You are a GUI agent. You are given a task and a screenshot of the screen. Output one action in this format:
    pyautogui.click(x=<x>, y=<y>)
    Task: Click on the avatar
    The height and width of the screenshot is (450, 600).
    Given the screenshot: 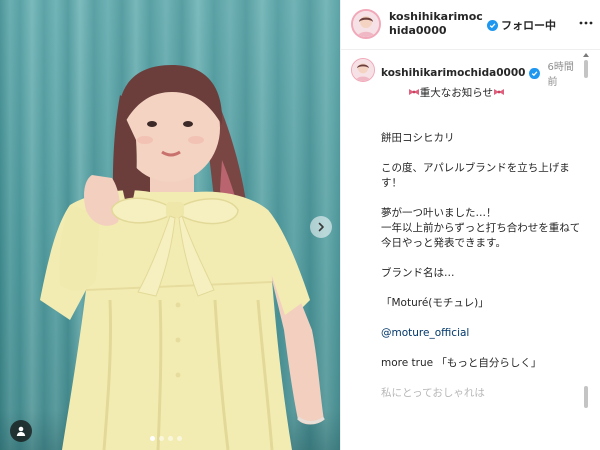 What is the action you would take?
    pyautogui.click(x=366, y=24)
    